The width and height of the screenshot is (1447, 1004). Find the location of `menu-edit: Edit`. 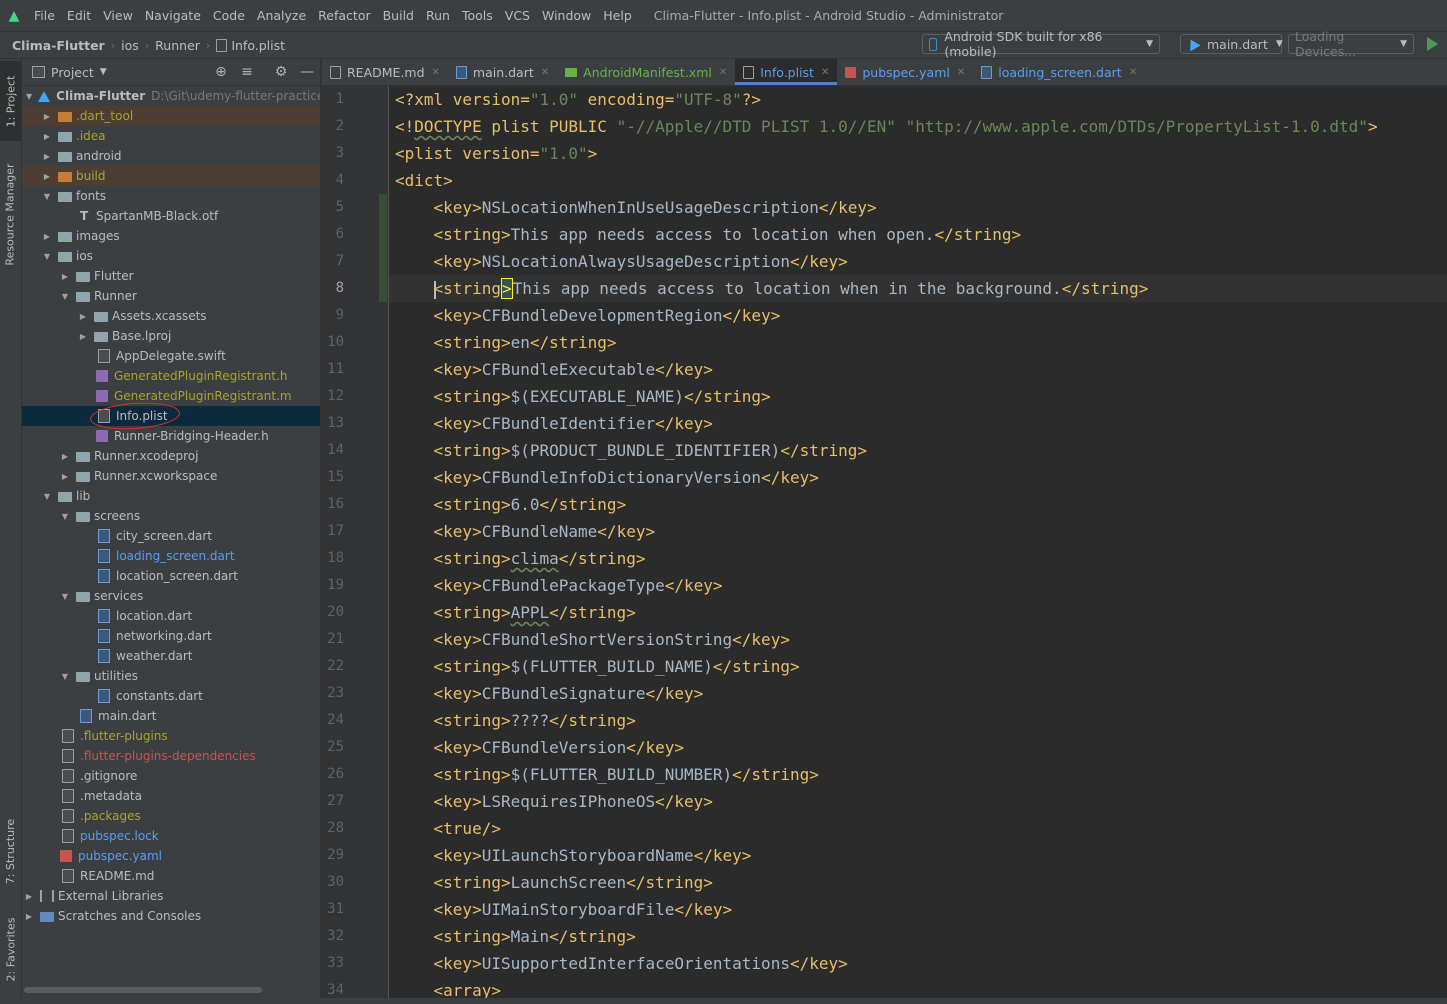

menu-edit: Edit is located at coordinates (79, 15).